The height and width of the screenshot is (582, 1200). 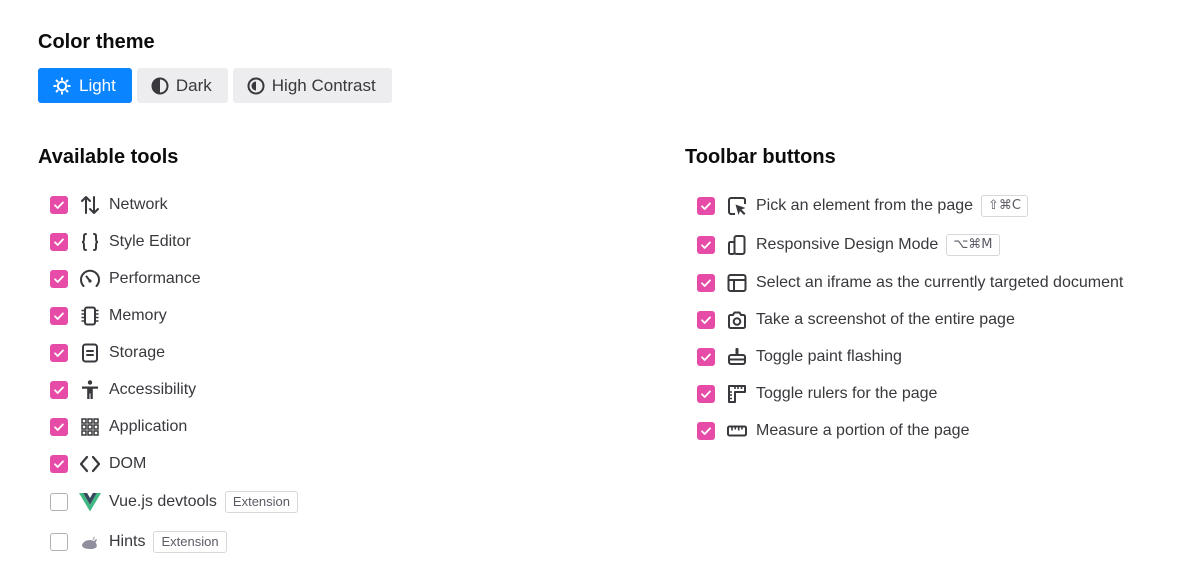 What do you see at coordinates (737, 394) in the screenshot?
I see `rulers-icon` at bounding box center [737, 394].